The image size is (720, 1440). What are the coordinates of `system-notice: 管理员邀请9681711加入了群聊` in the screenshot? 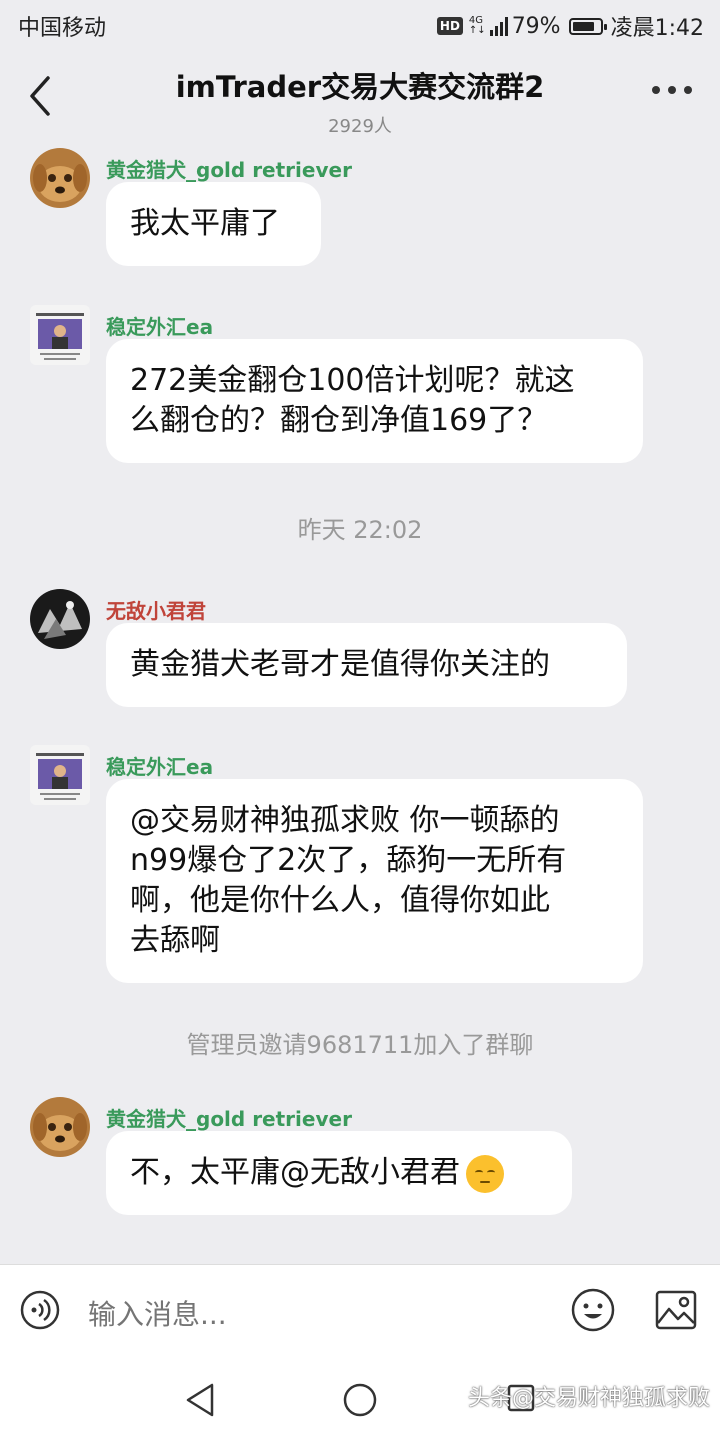 It's located at (360, 1045).